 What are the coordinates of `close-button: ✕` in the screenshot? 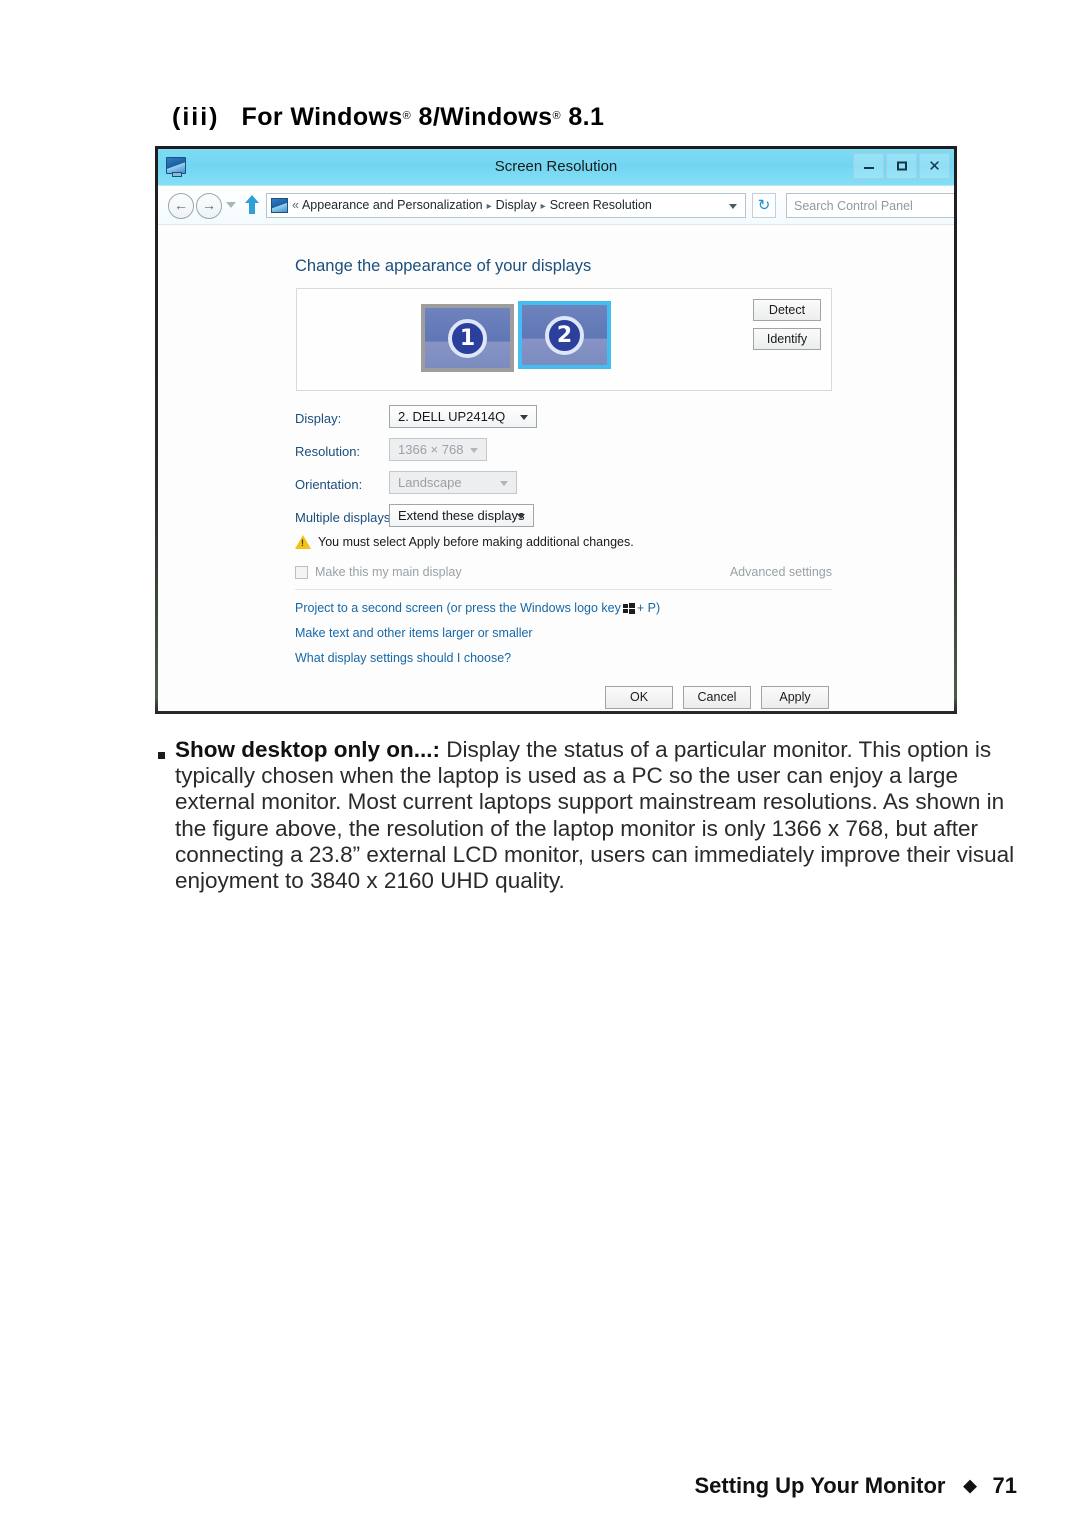 It's located at (934, 166).